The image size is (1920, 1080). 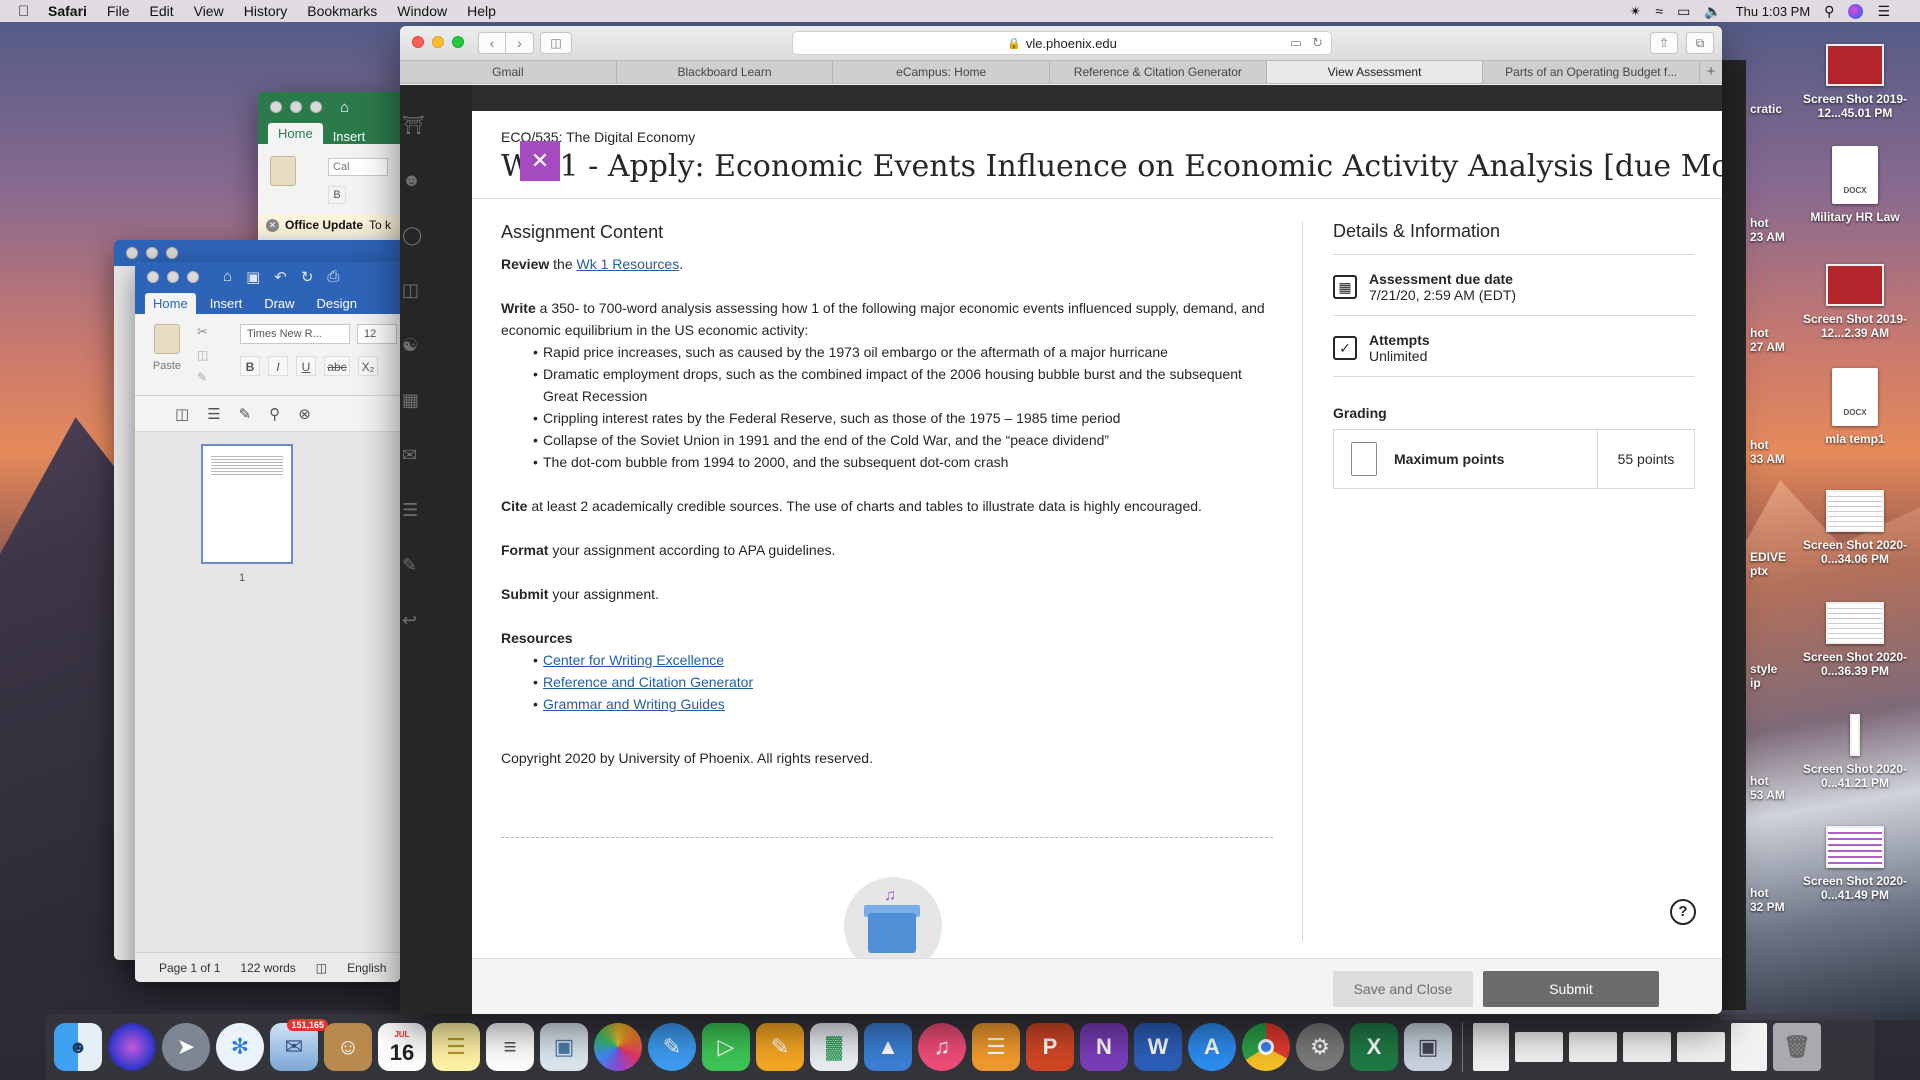 What do you see at coordinates (422, 11) in the screenshot?
I see `menu-window: Window` at bounding box center [422, 11].